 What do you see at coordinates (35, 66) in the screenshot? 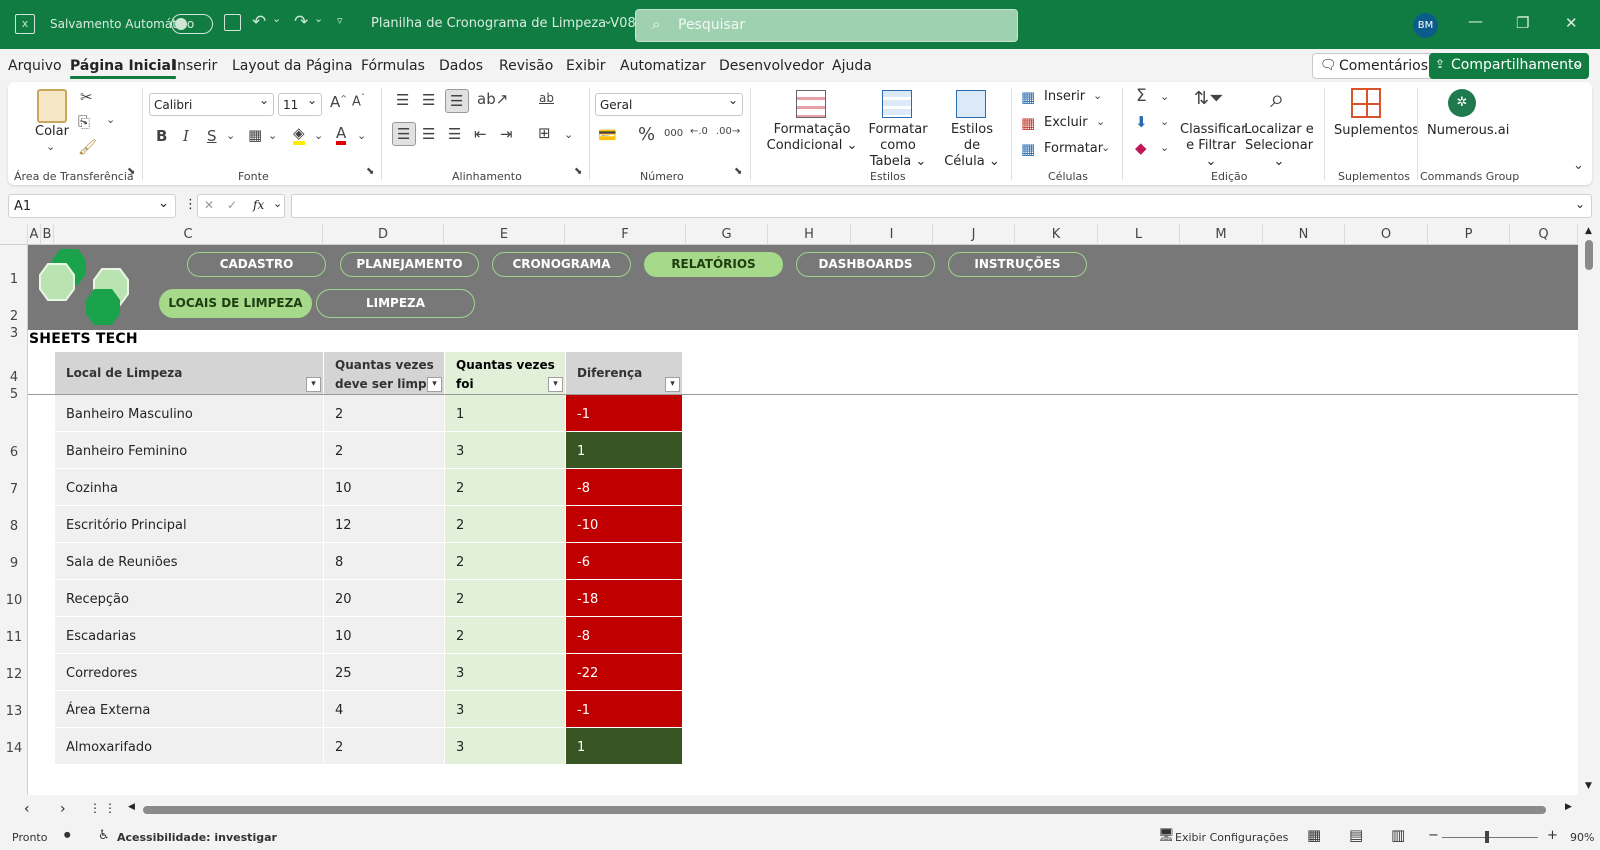
I see `menu-arquivo: Arquivo` at bounding box center [35, 66].